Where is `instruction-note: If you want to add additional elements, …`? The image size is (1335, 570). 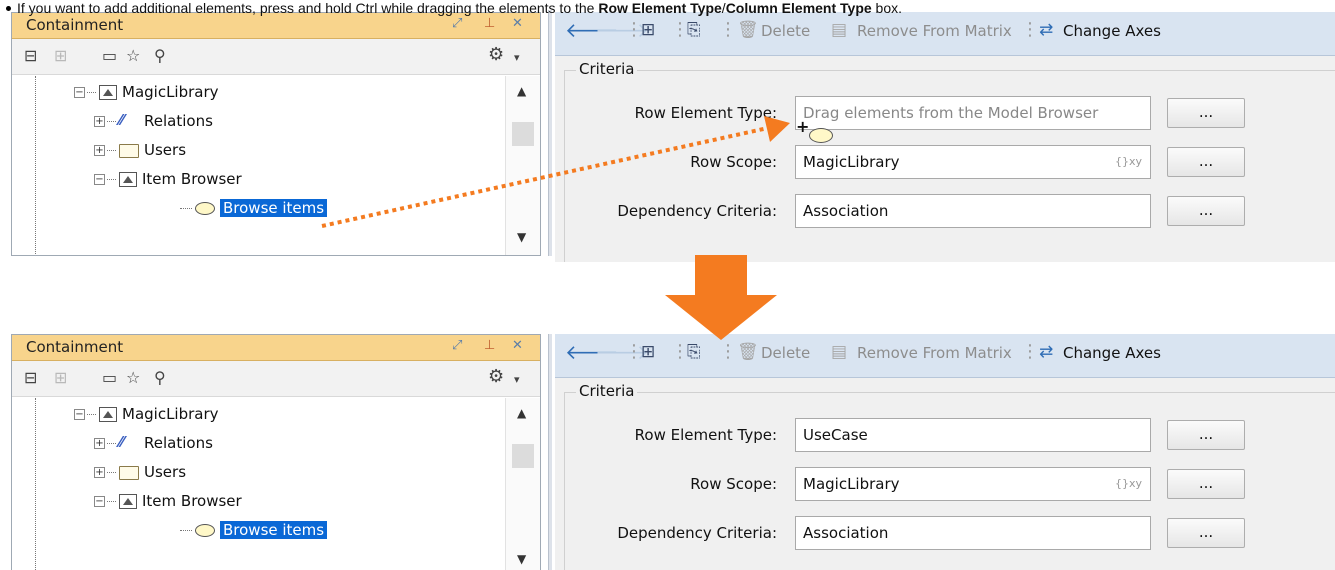
instruction-note: If you want to add additional elements, … is located at coordinates (668, 9).